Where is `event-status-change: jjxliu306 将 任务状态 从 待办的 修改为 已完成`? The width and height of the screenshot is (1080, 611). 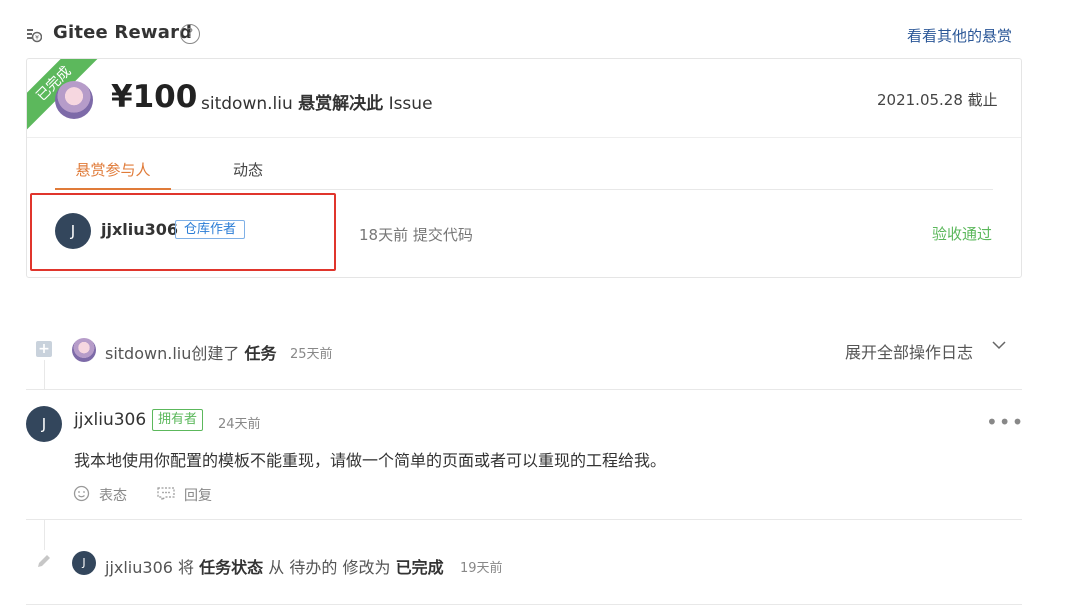 event-status-change: jjxliu306 将 任务状态 从 待办的 修改为 已完成 is located at coordinates (274, 566).